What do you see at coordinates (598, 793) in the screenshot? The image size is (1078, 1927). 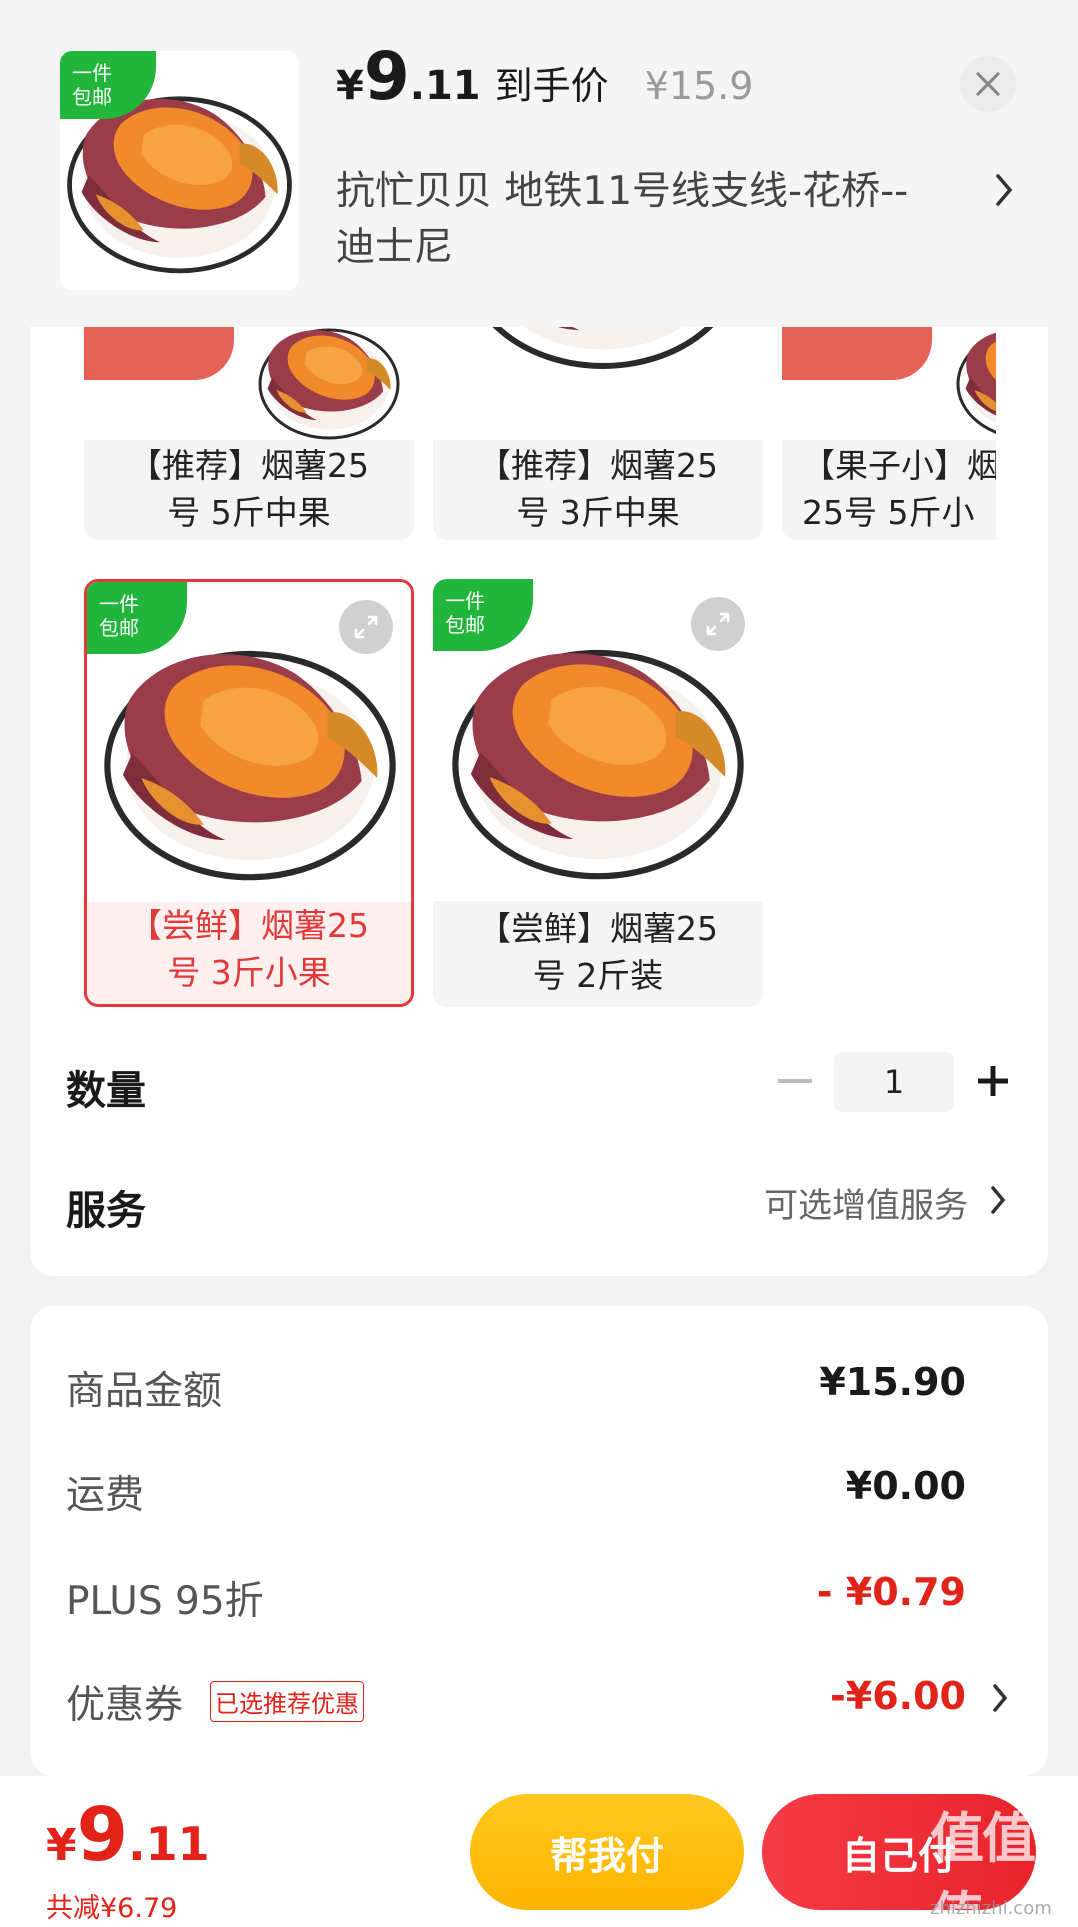 I see `option-card: 一件 包邮 【尝鲜】烟薯25号 2斤装` at bounding box center [598, 793].